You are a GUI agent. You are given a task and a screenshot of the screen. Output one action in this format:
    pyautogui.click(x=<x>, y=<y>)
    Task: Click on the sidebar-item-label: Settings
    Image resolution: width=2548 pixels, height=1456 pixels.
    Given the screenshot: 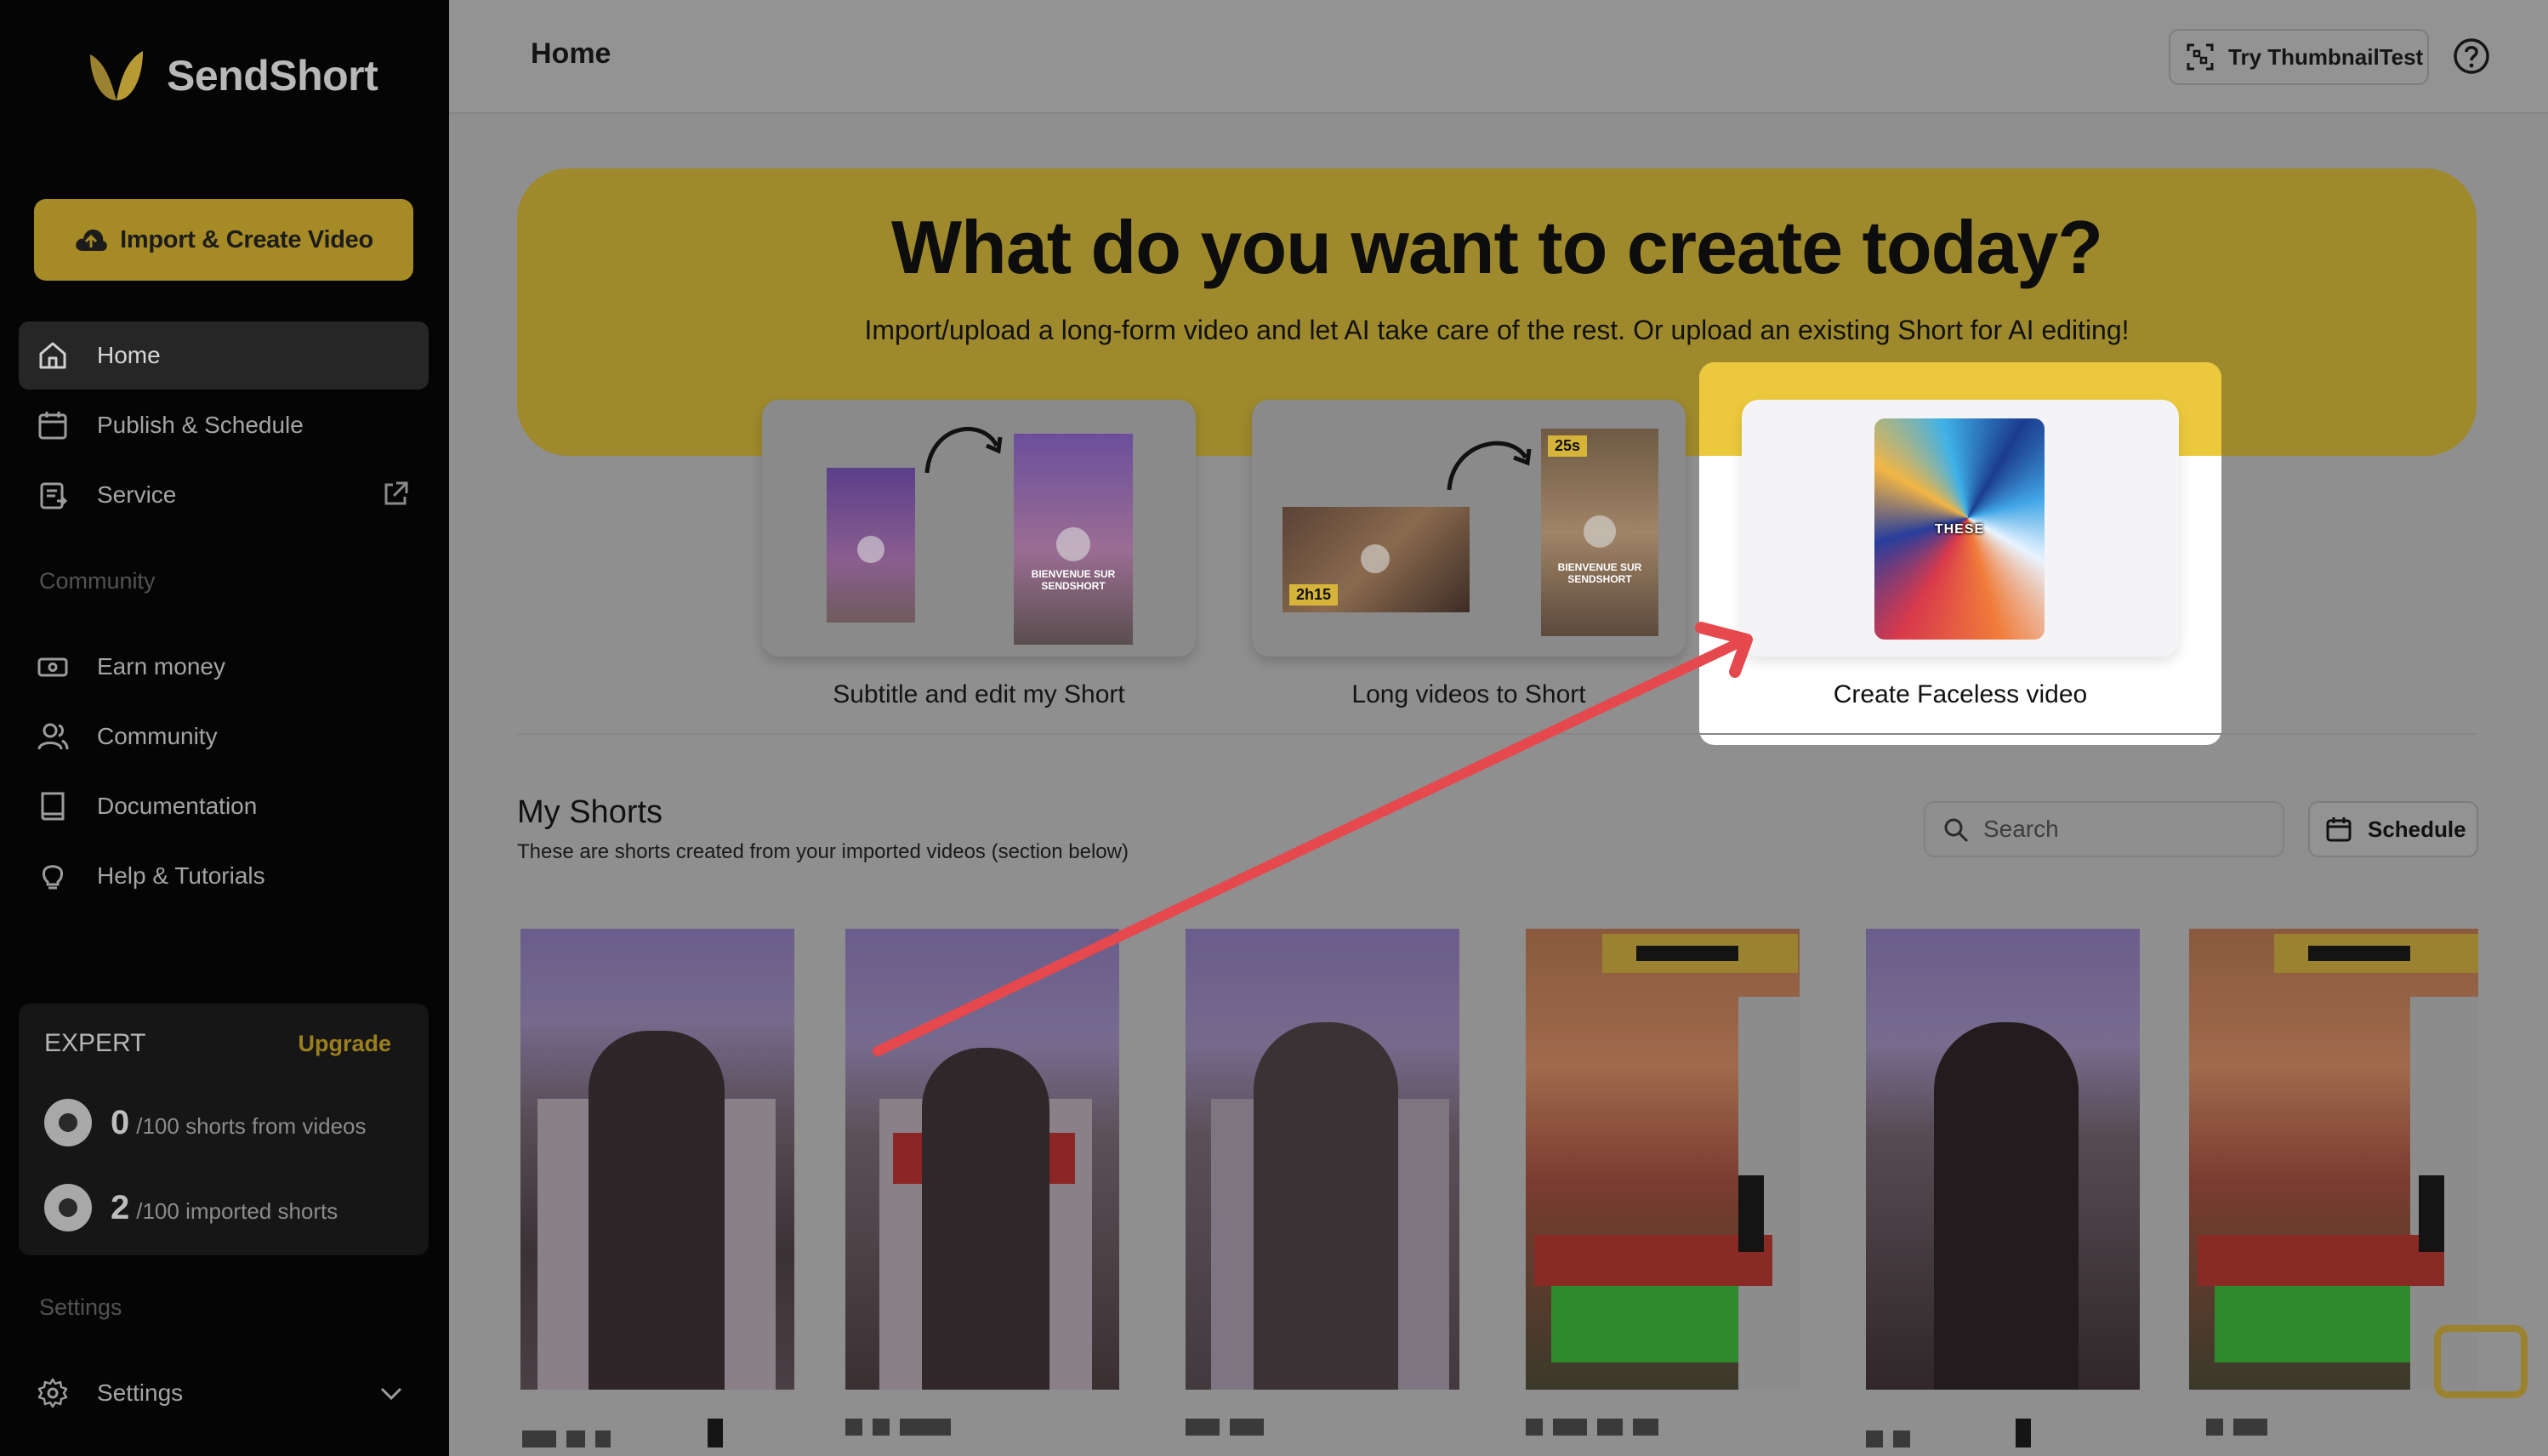 What is the action you would take?
    pyautogui.click(x=140, y=1392)
    